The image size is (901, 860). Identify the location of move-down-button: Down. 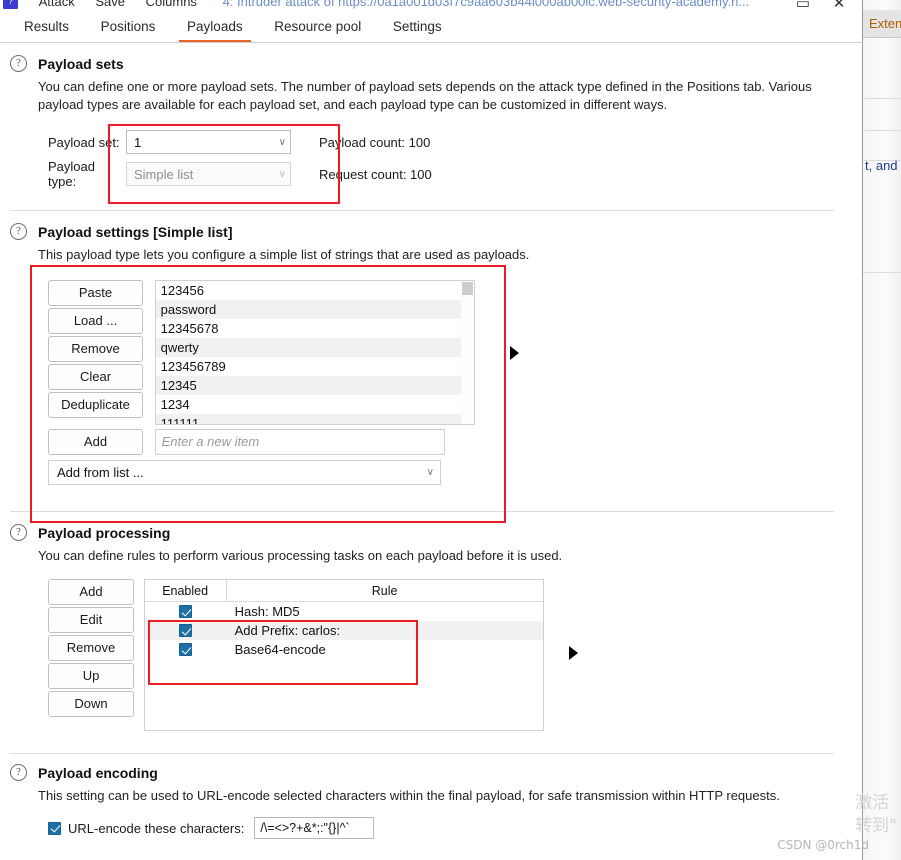
(91, 704).